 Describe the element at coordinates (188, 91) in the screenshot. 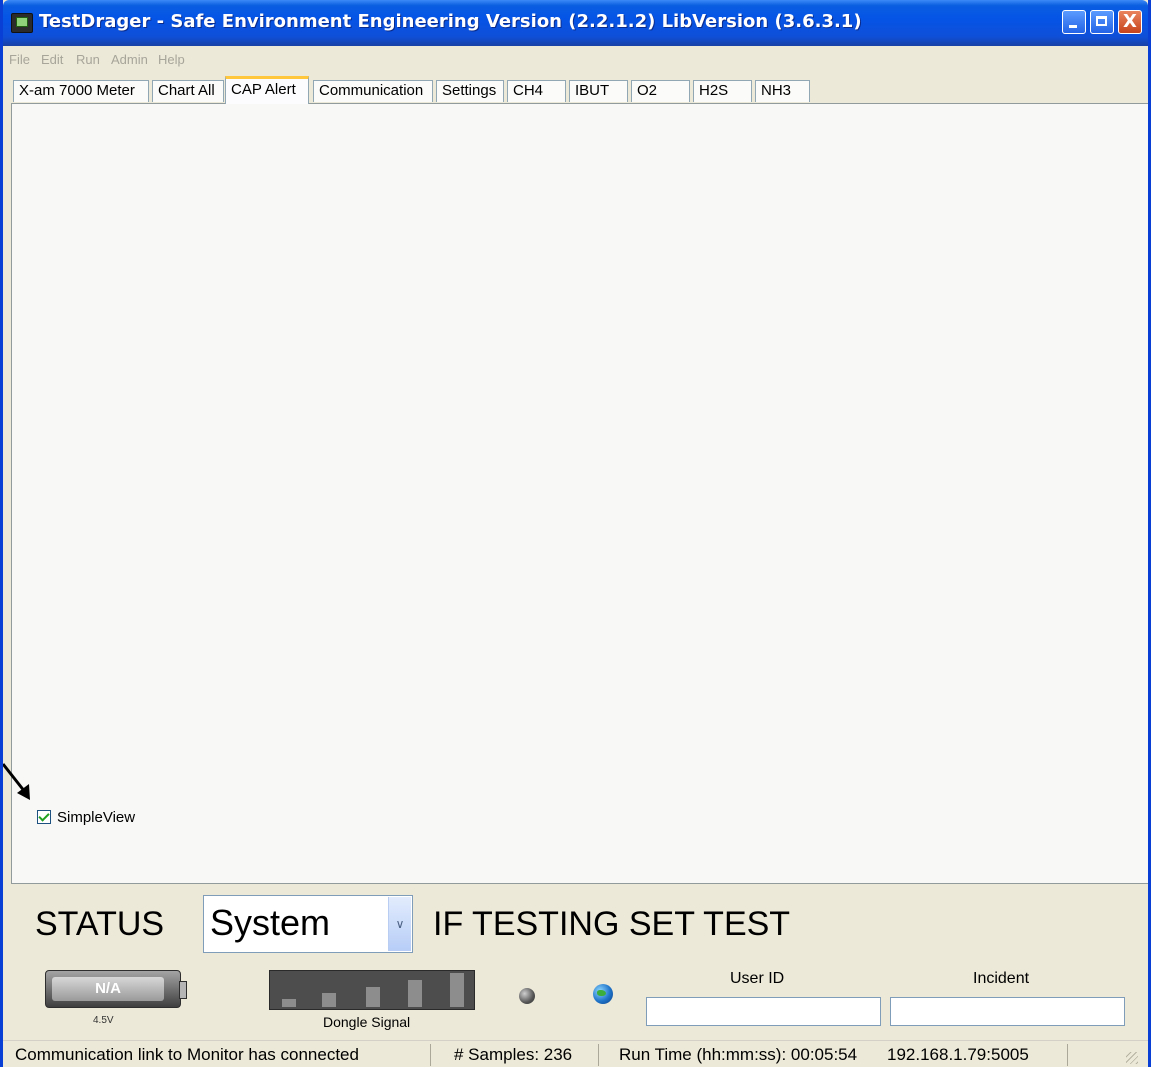

I see `tab-chart-all: Chart All` at that location.